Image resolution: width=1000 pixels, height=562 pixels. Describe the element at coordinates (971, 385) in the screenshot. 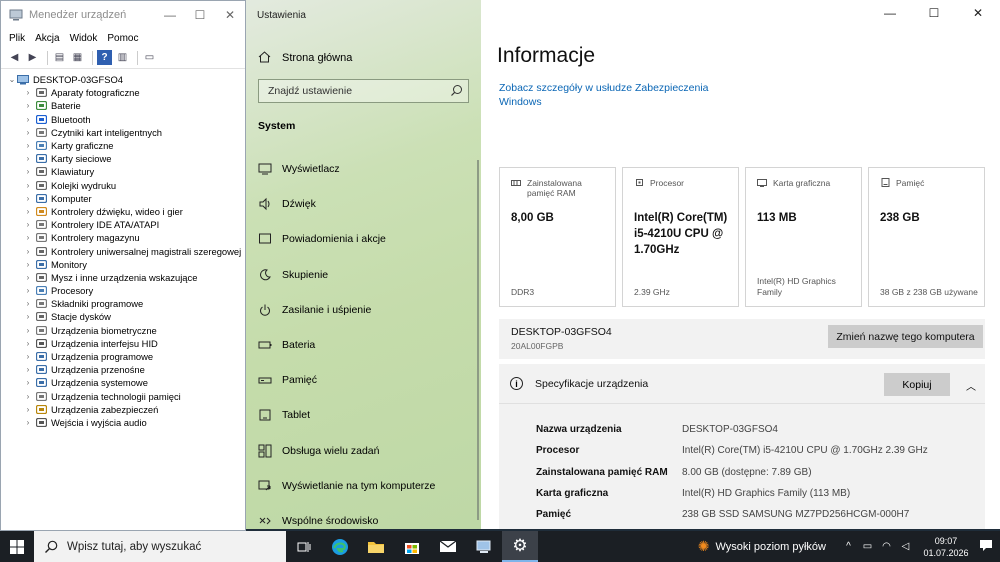

I see `chevron-up-icon: ︿` at that location.